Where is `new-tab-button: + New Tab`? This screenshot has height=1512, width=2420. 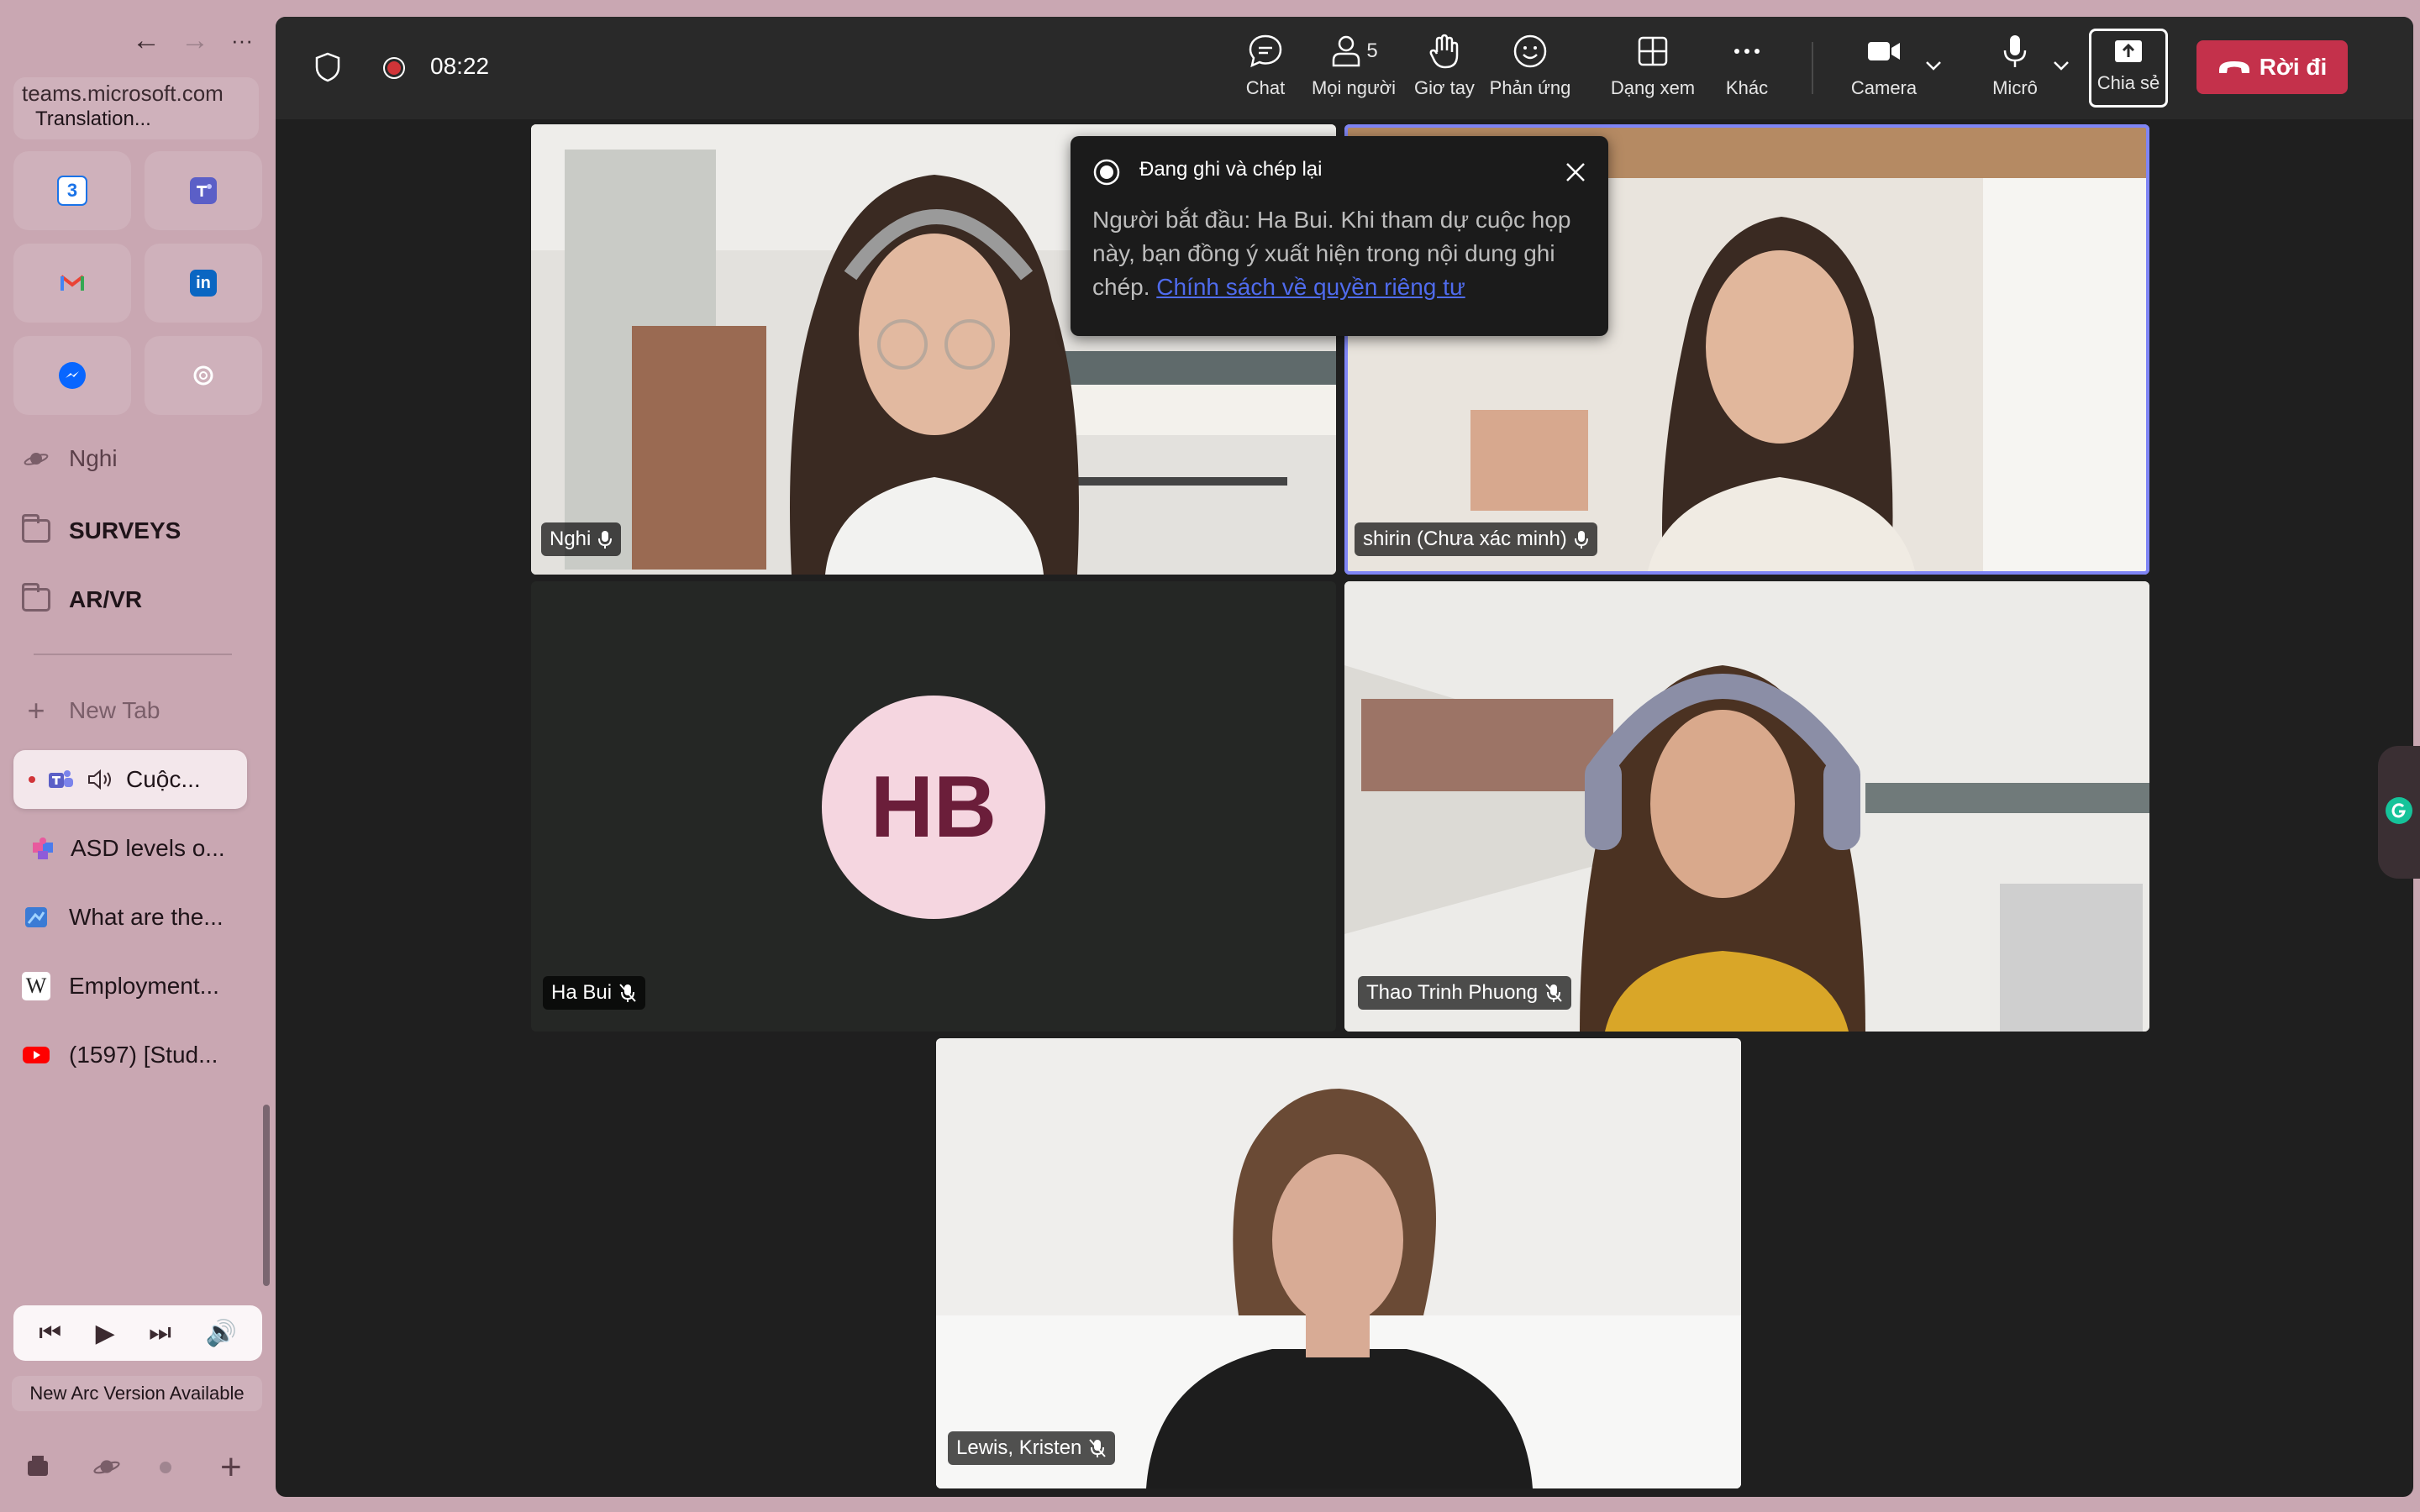 new-tab-button: + New Tab is located at coordinates (91, 710).